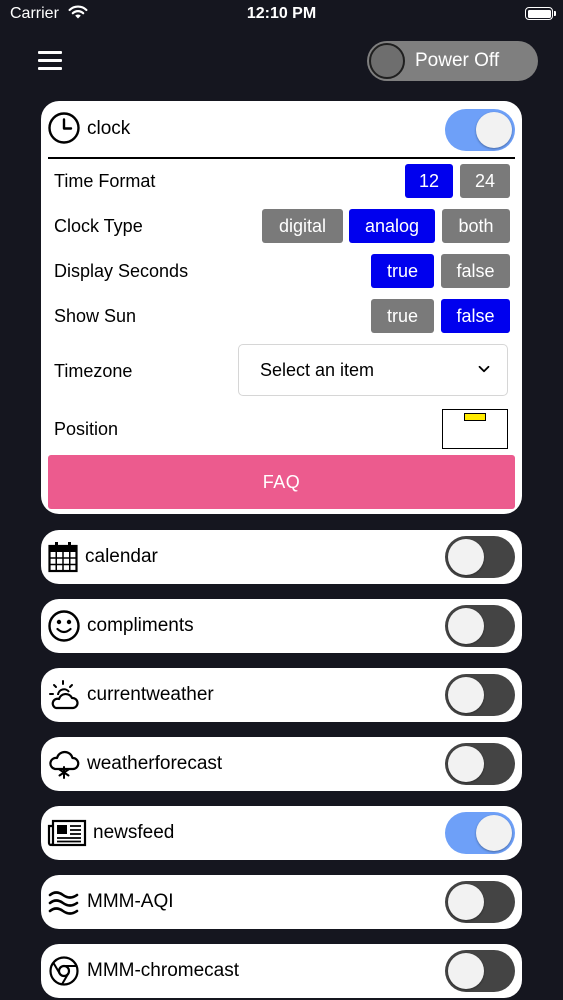 The image size is (563, 1000). Describe the element at coordinates (64, 128) in the screenshot. I see `clock-icon` at that location.